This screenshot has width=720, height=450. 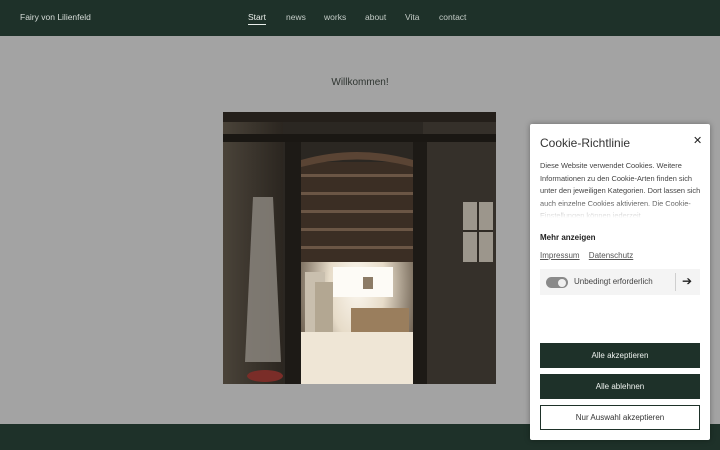 What do you see at coordinates (562, 282) in the screenshot?
I see `toggle-knob` at bounding box center [562, 282].